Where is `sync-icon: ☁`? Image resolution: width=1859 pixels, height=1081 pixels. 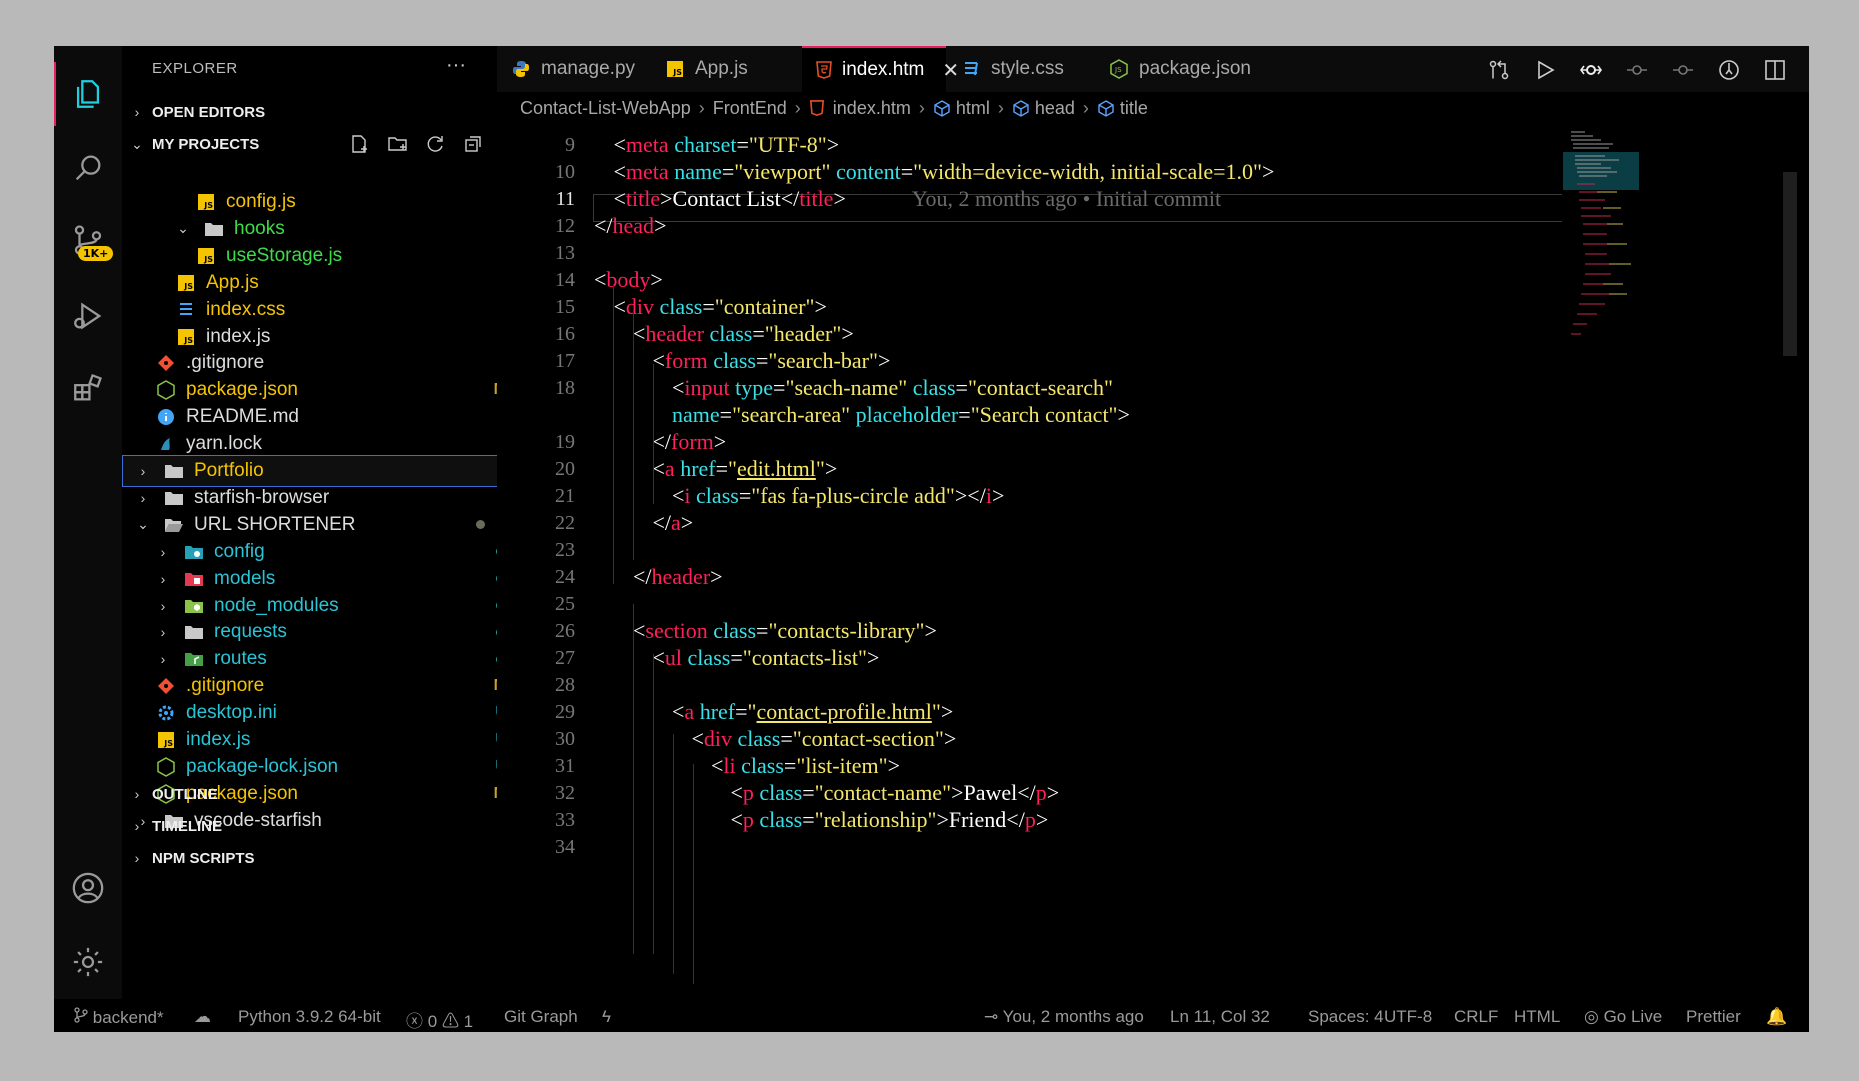 sync-icon: ☁ is located at coordinates (202, 1017).